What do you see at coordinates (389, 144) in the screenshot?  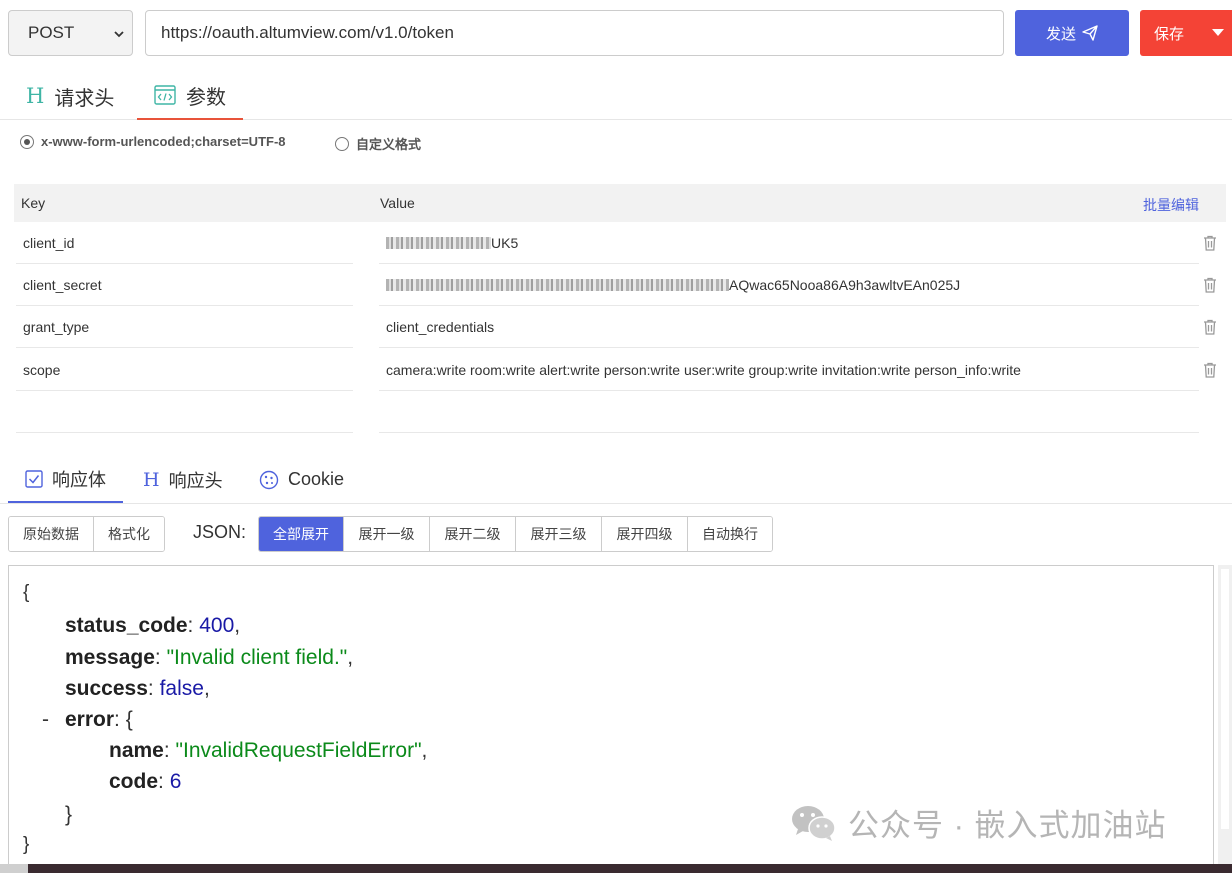 I see `content-type-label: 自定义格式` at bounding box center [389, 144].